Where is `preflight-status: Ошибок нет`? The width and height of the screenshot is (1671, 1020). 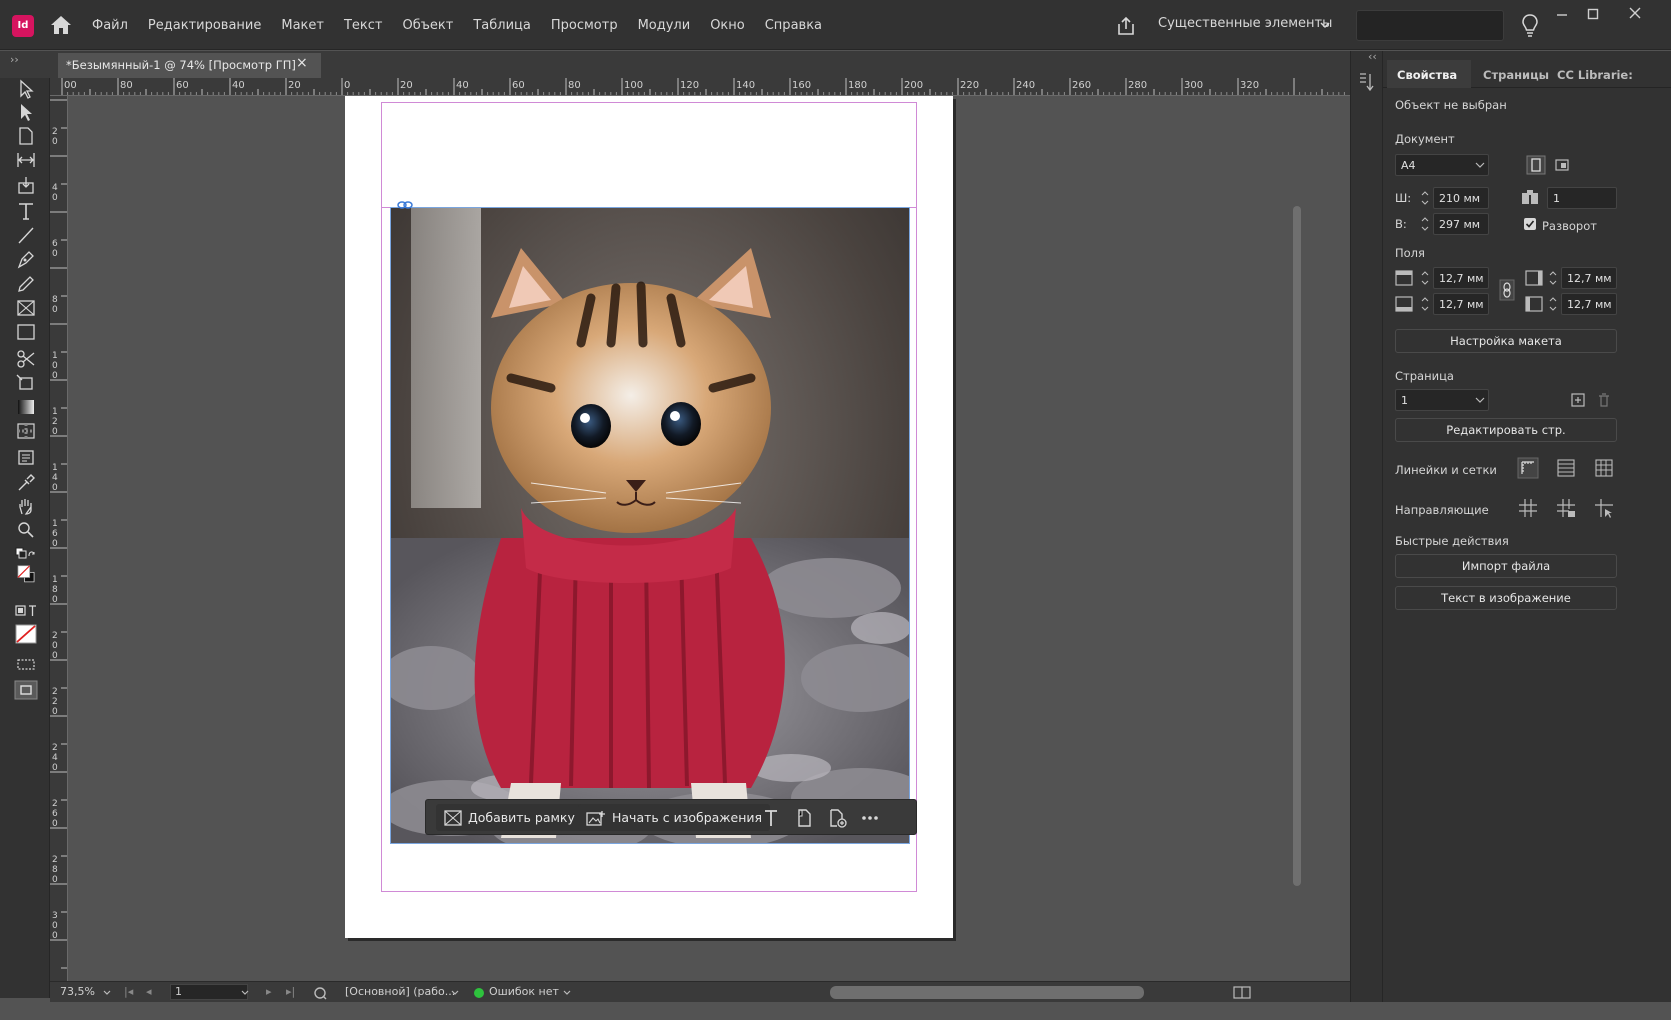 preflight-status: Ошибок нет is located at coordinates (524, 991).